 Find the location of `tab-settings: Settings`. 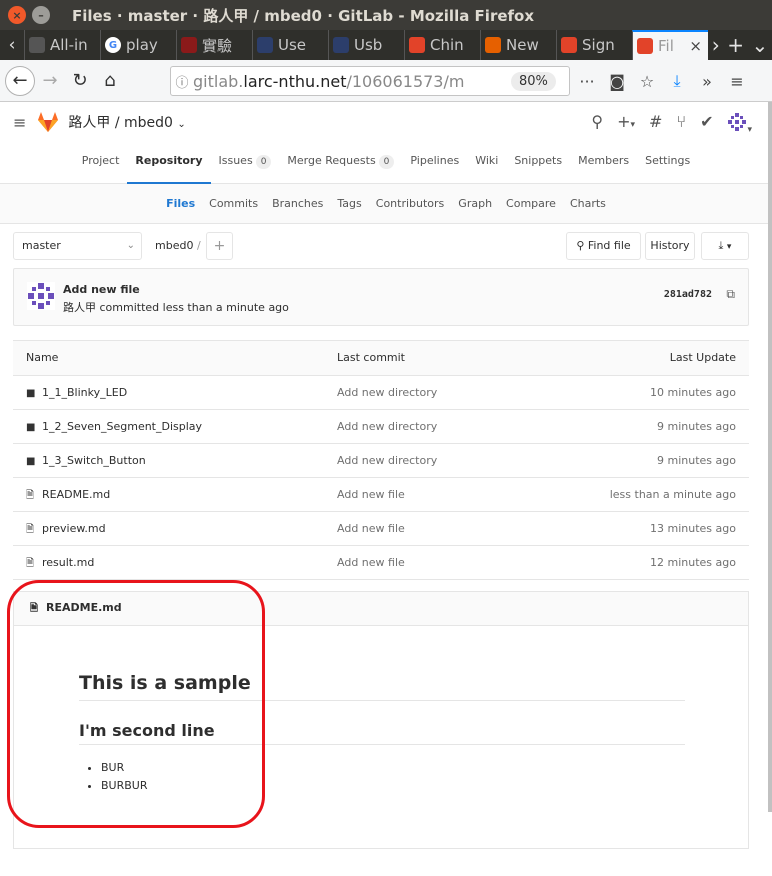

tab-settings: Settings is located at coordinates (667, 163).